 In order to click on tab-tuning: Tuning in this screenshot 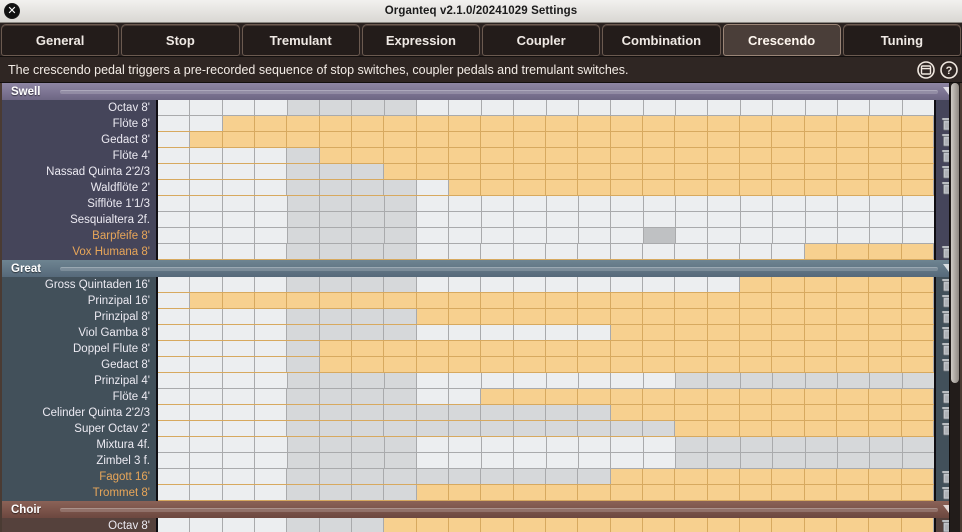, I will do `click(901, 40)`.